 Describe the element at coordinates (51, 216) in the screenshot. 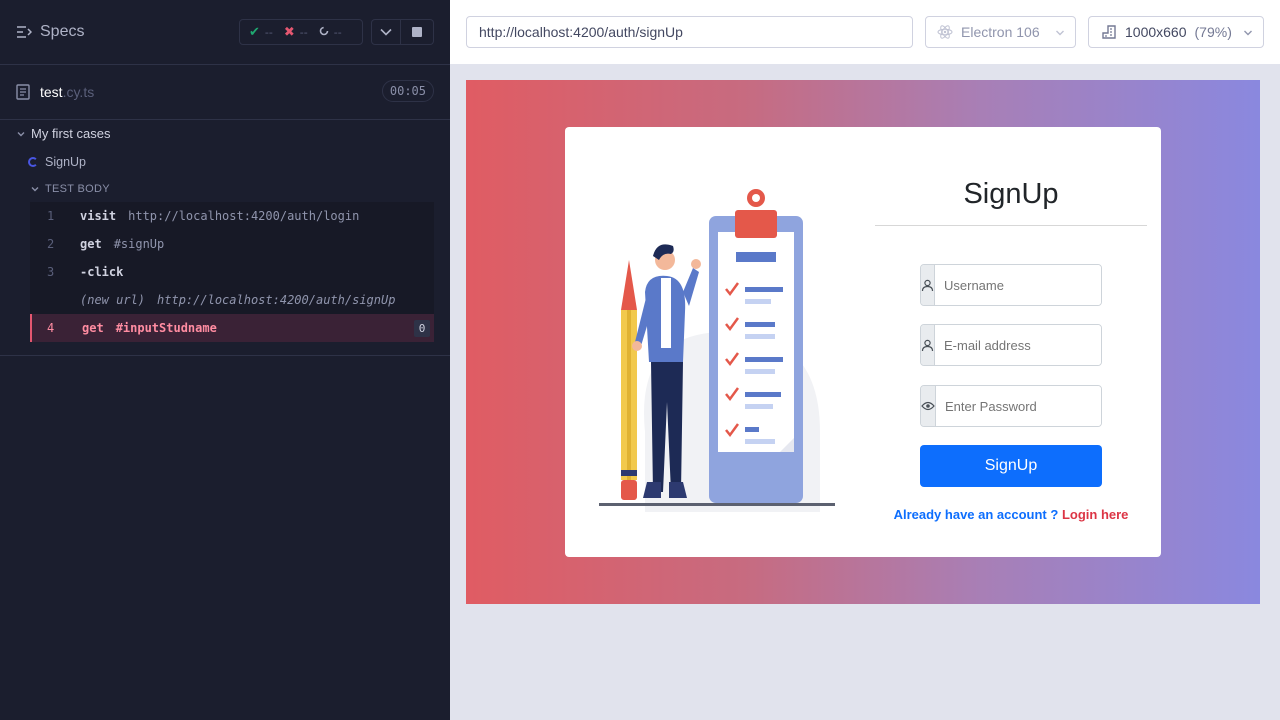

I see `command-number: 1` at that location.